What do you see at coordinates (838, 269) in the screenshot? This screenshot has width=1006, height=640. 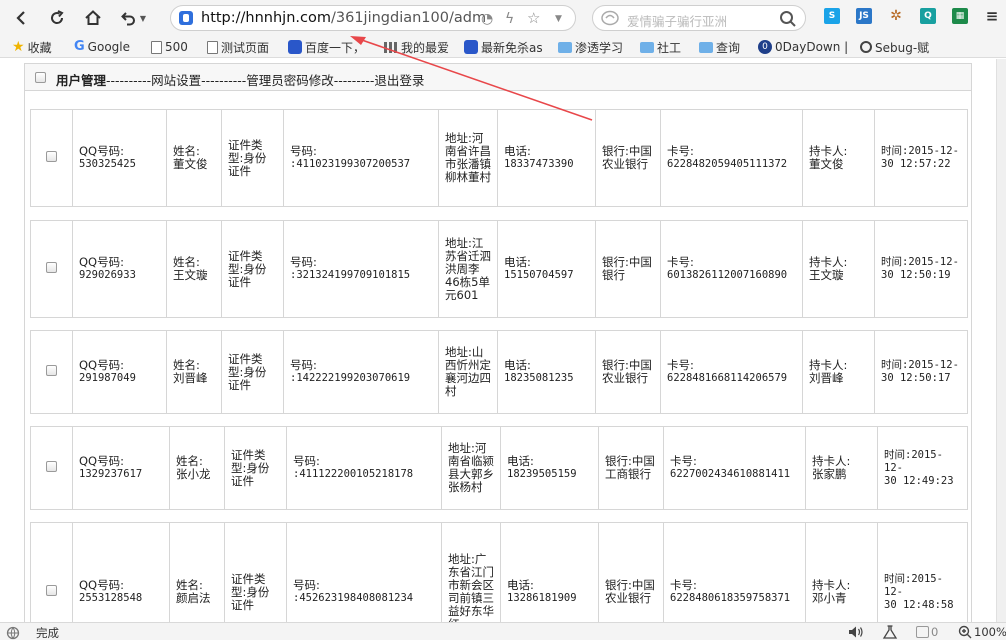 I see `holder-cell: 持卡人: 王文璇` at bounding box center [838, 269].